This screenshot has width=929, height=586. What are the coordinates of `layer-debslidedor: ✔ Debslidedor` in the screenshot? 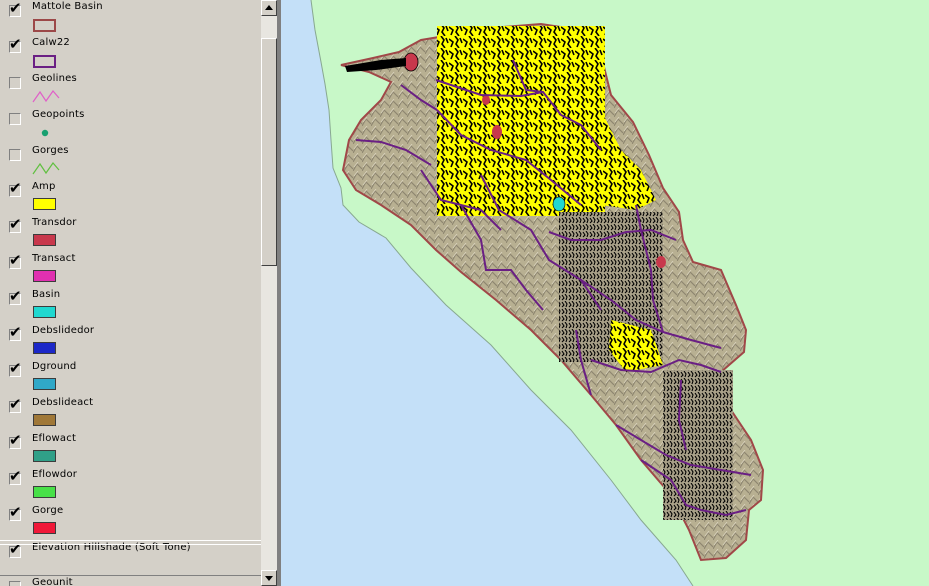 It's located at (130, 342).